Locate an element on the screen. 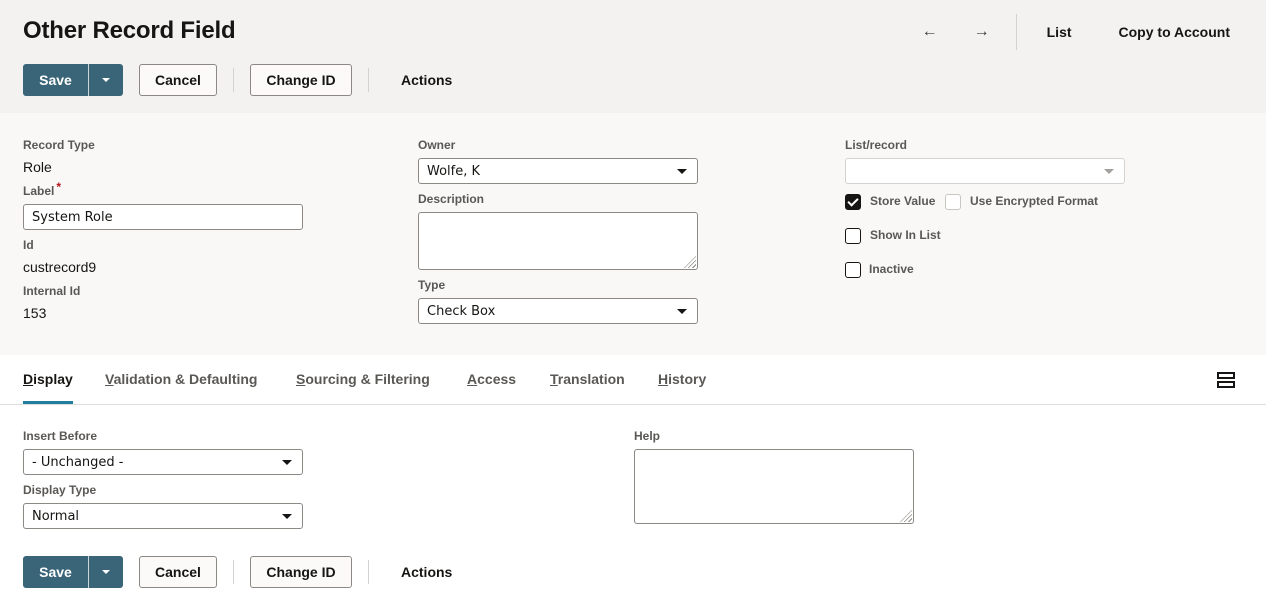 The height and width of the screenshot is (594, 1266). display-type-label: Display Type is located at coordinates (60, 490).